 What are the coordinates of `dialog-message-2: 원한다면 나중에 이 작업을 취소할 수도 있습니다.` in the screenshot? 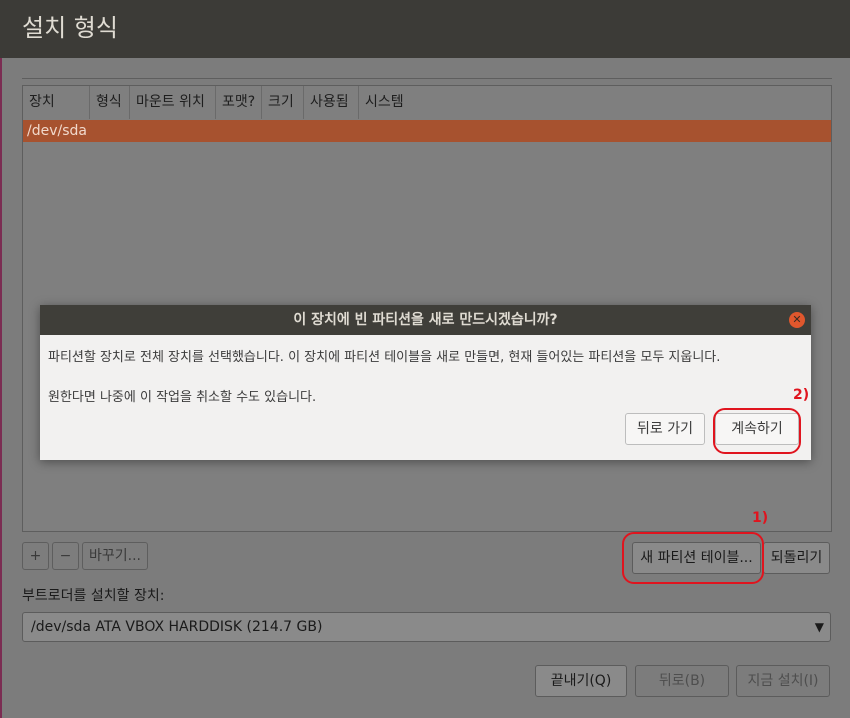 It's located at (182, 397).